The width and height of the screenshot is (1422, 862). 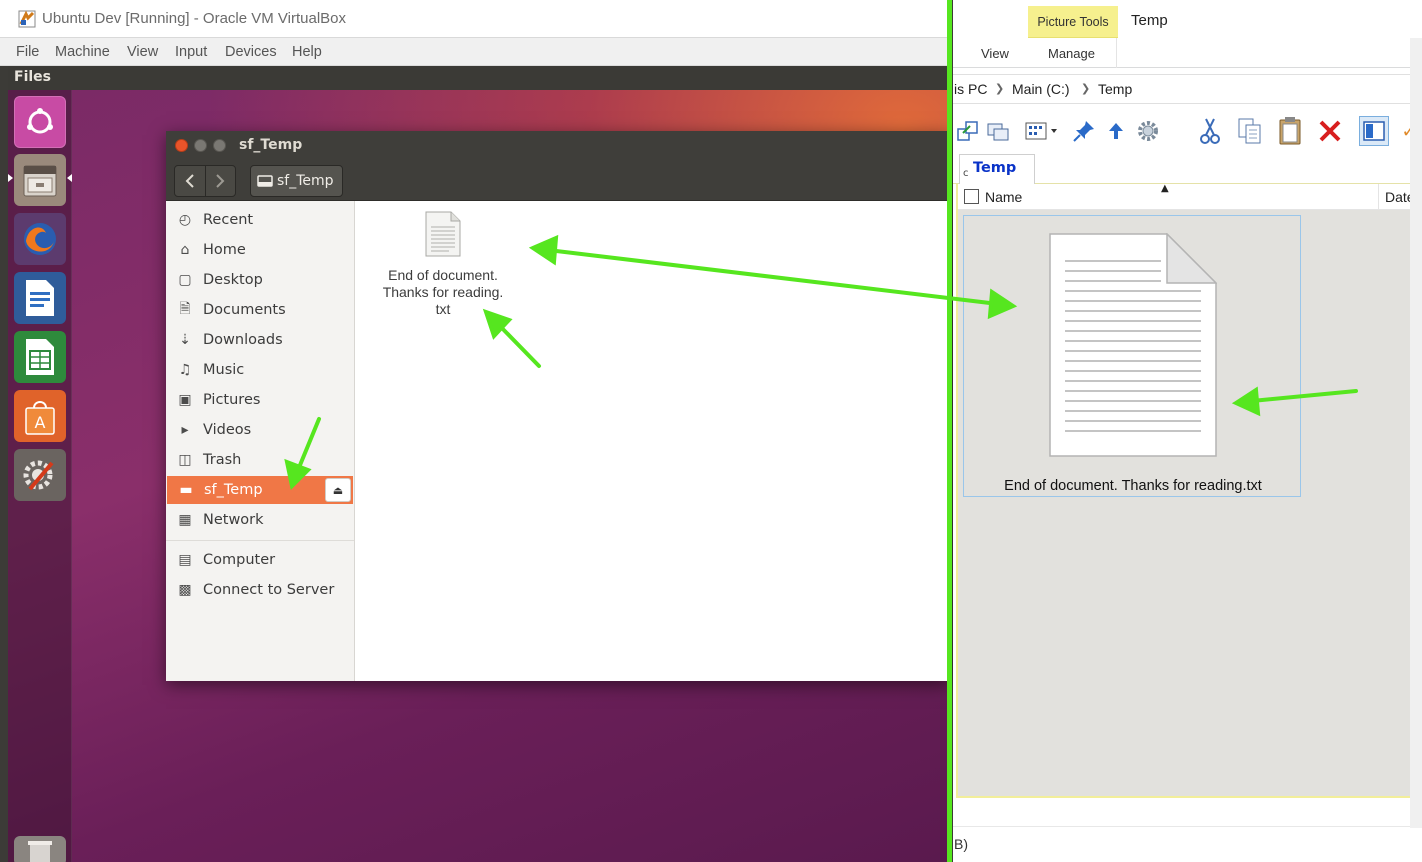 What do you see at coordinates (239, 560) in the screenshot?
I see `sidebar-item-label: Computer` at bounding box center [239, 560].